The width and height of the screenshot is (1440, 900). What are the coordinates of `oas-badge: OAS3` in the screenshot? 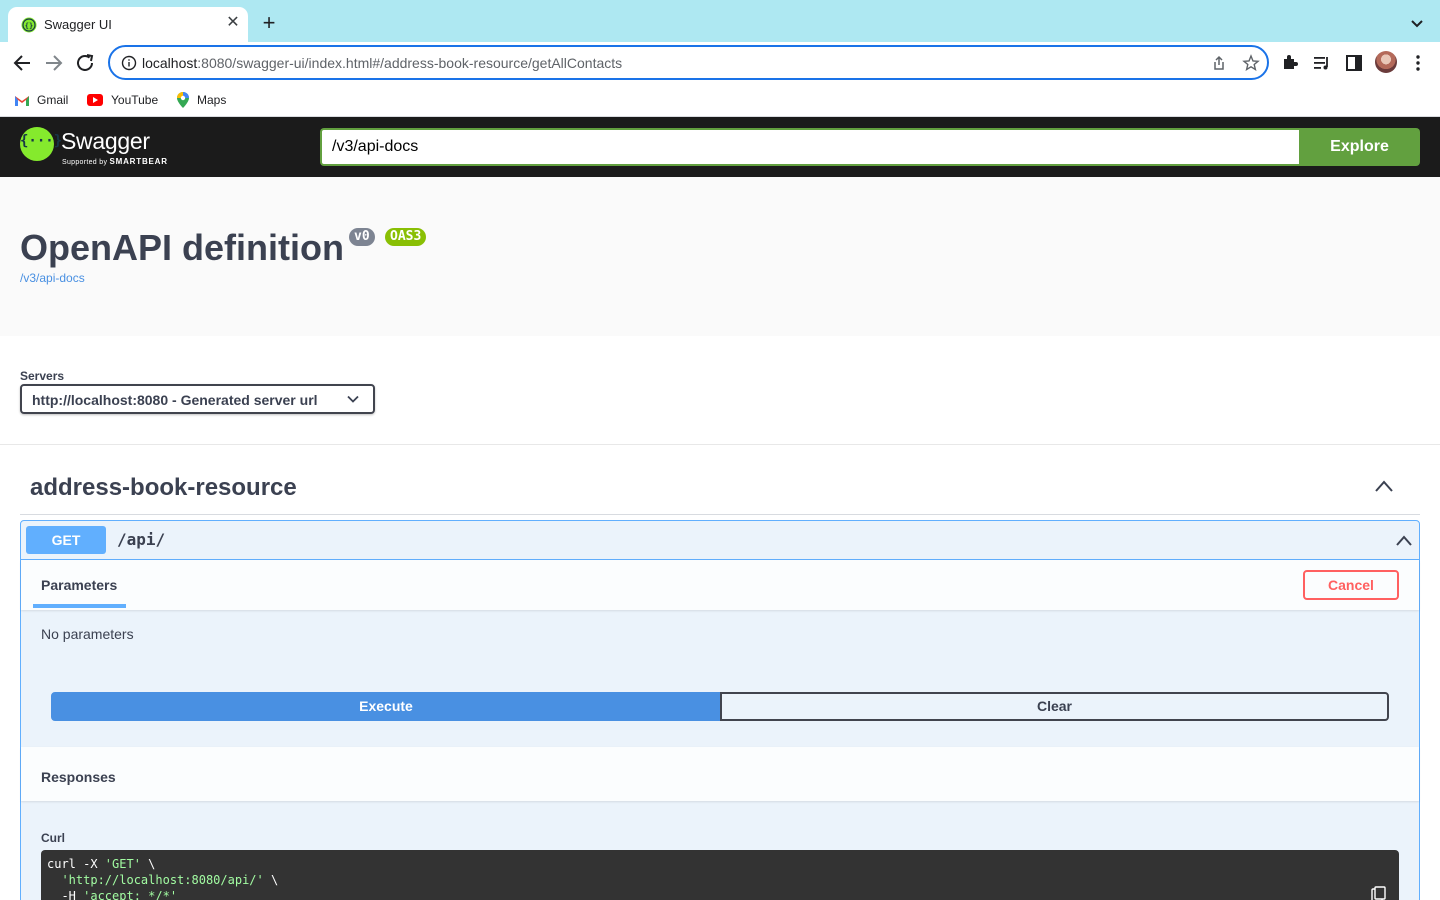 It's located at (406, 237).